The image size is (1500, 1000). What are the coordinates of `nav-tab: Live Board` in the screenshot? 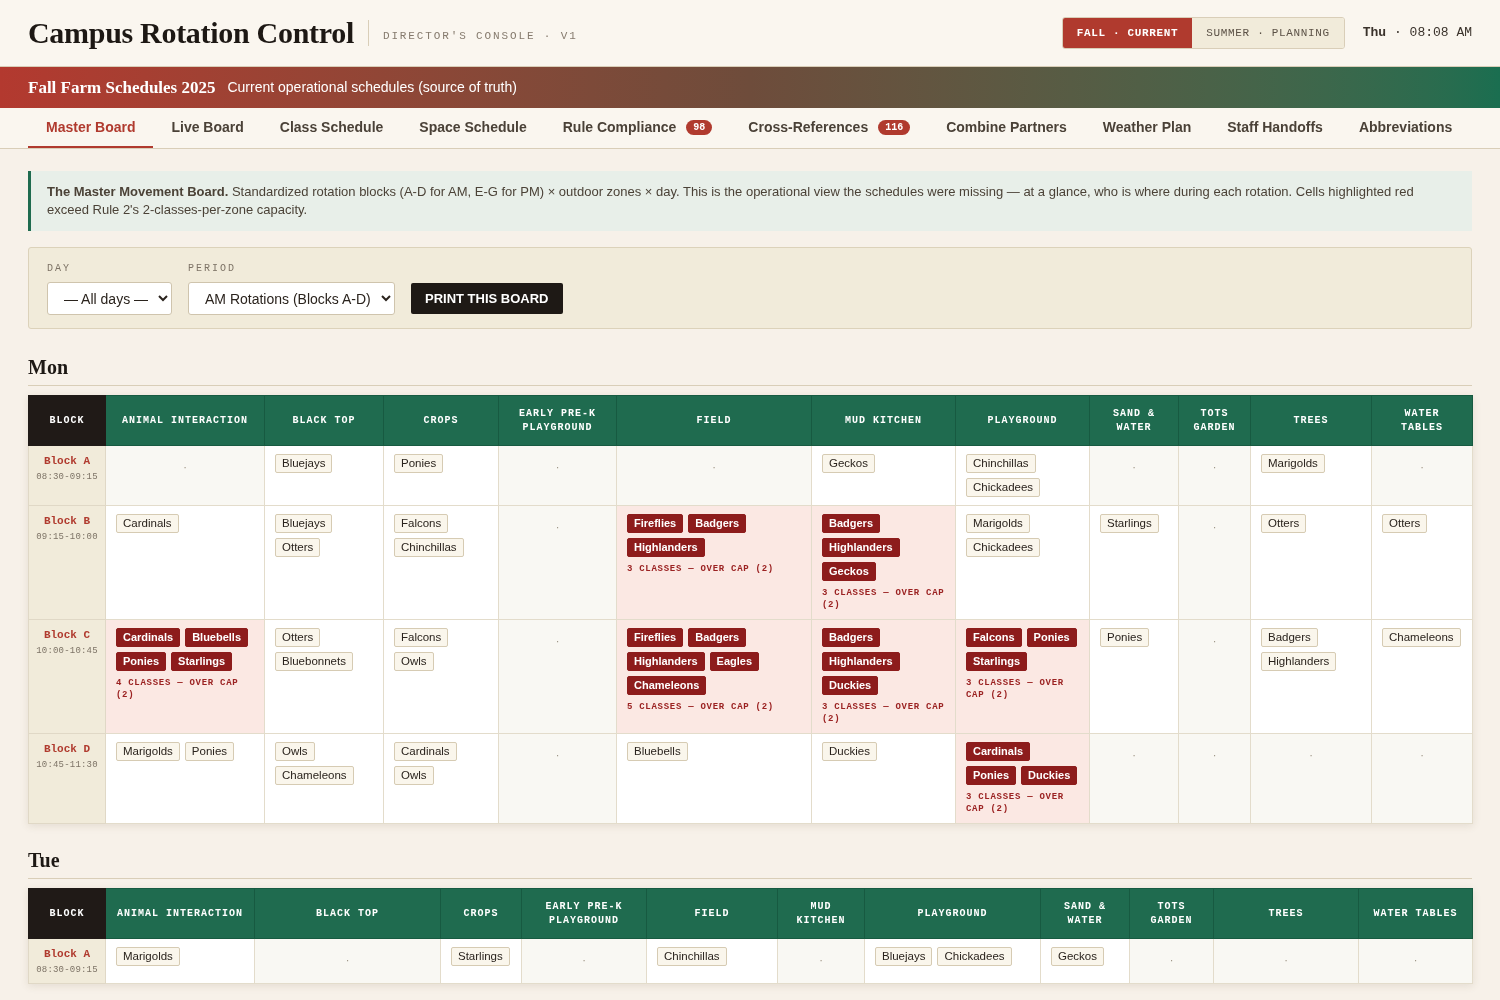 It's located at (207, 128).